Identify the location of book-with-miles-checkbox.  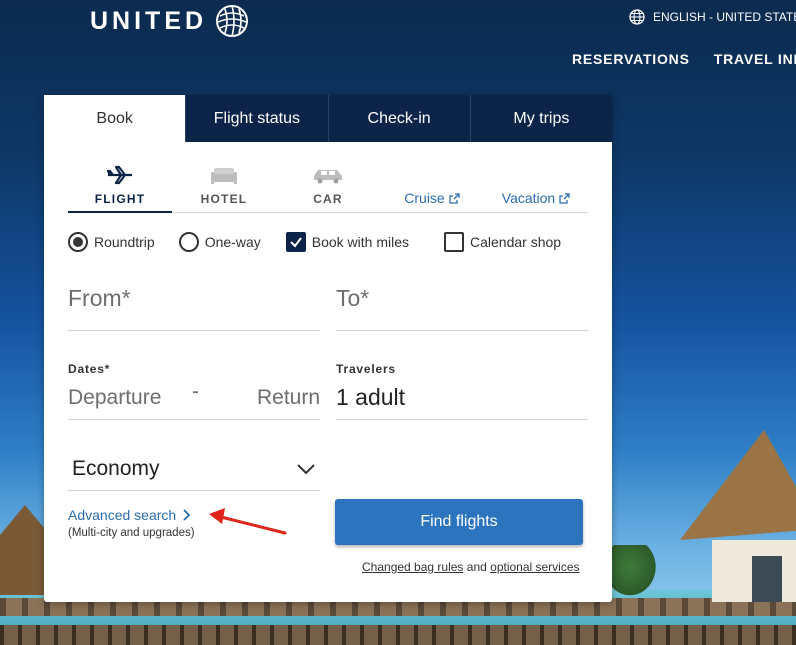
(295, 242).